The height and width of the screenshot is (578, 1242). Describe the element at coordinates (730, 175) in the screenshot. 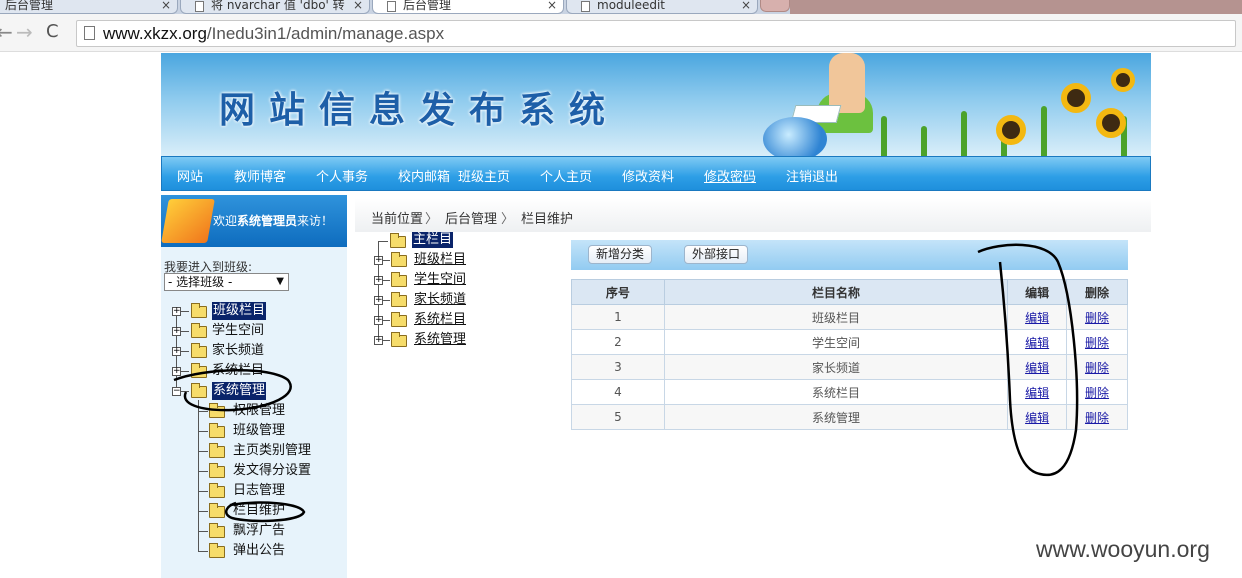

I see `menu-item-change-password: 修改密码` at that location.